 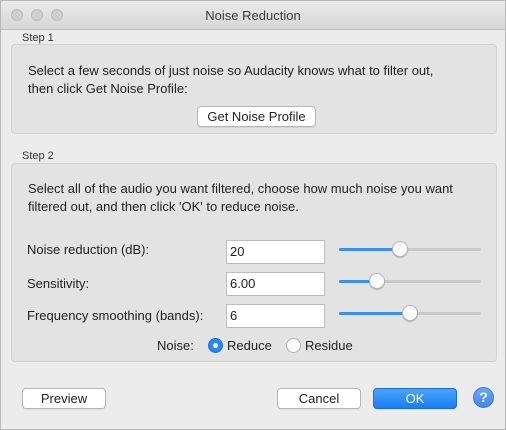 I want to click on window-title: Noise Reduction, so click(x=253, y=15).